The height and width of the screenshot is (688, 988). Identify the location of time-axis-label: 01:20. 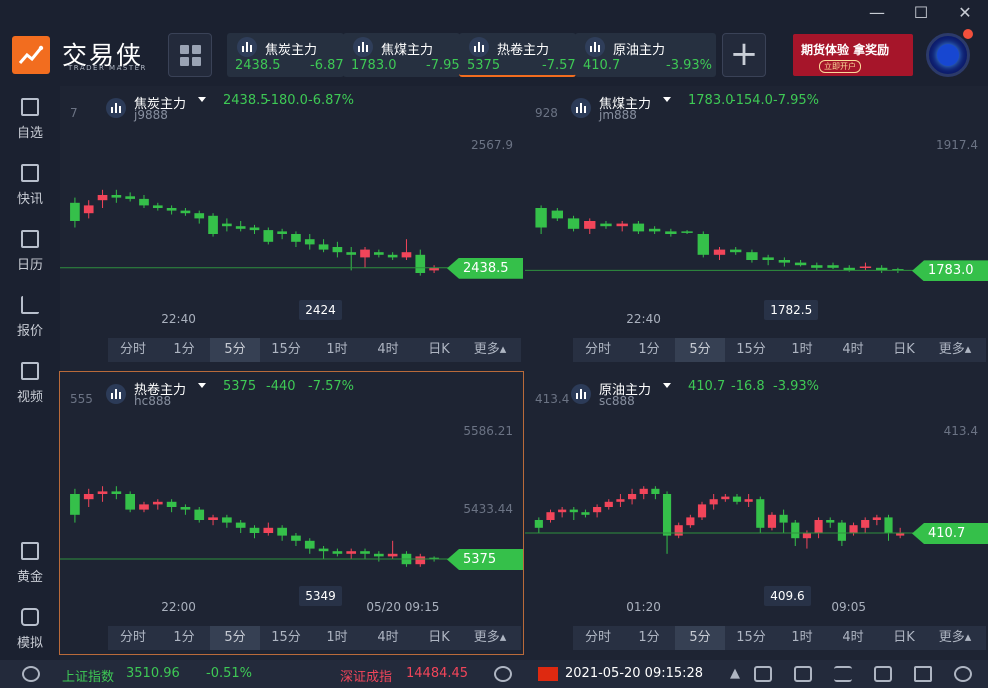
(643, 607).